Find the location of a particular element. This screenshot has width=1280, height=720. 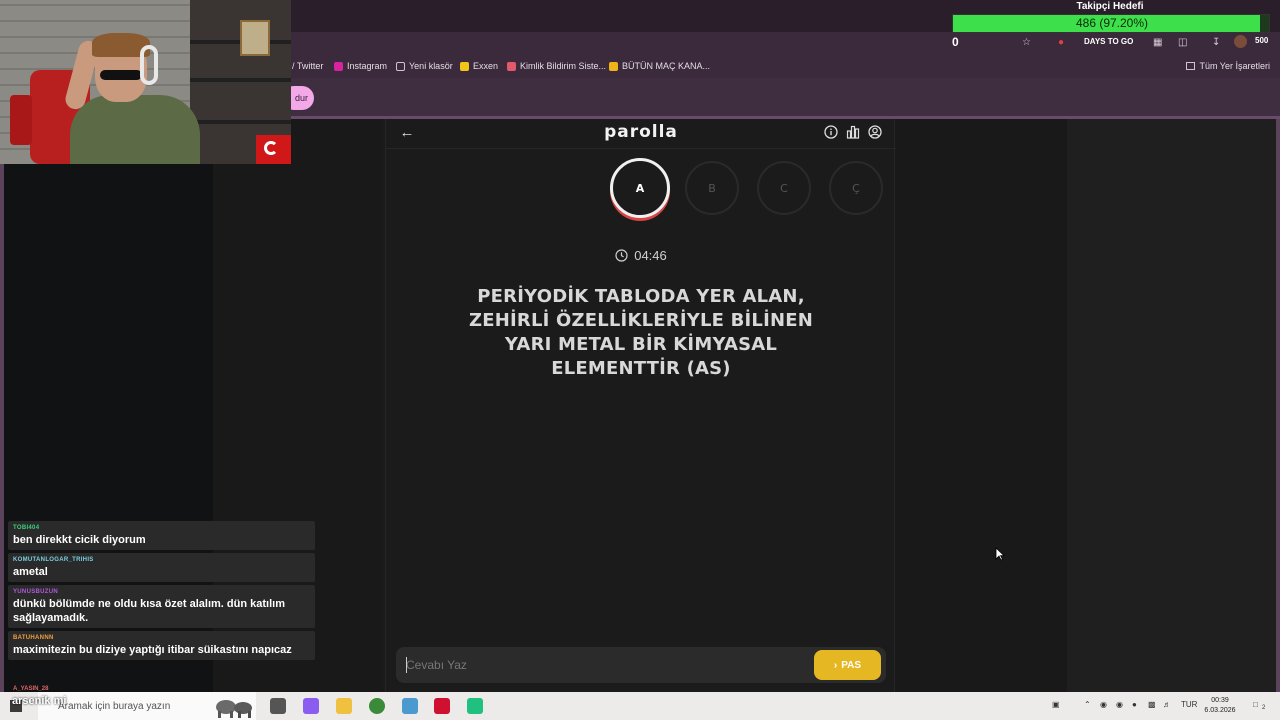

search-placeholder: Aramak için buraya yazın is located at coordinates (114, 706).